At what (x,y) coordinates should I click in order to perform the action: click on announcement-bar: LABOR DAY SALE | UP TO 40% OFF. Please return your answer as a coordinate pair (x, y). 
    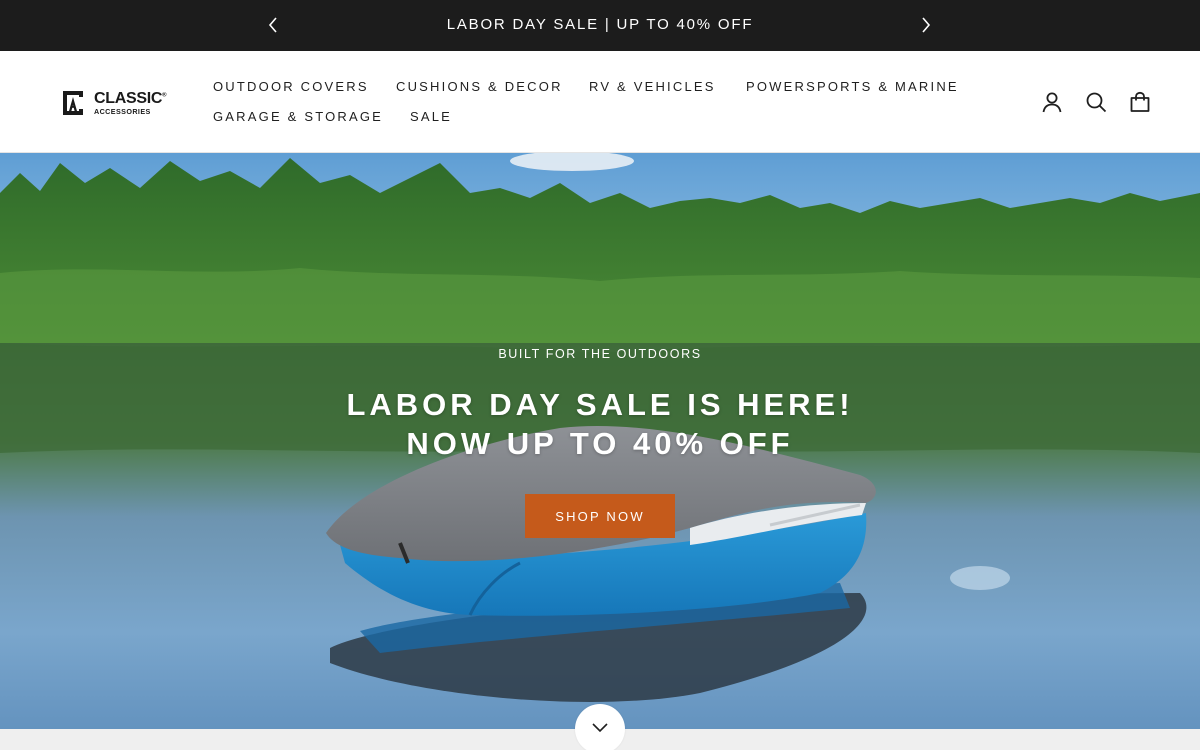
    Looking at the image, I should click on (600, 25).